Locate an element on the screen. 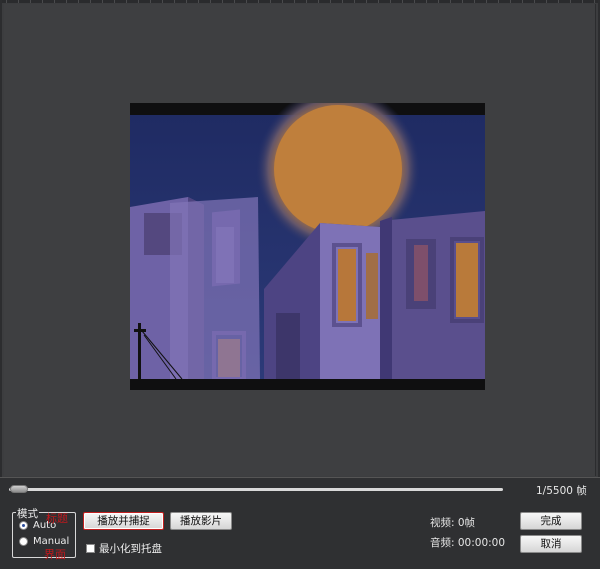 This screenshot has height=569, width=600. play-capture-button: 播放并捕捉 is located at coordinates (123, 521).